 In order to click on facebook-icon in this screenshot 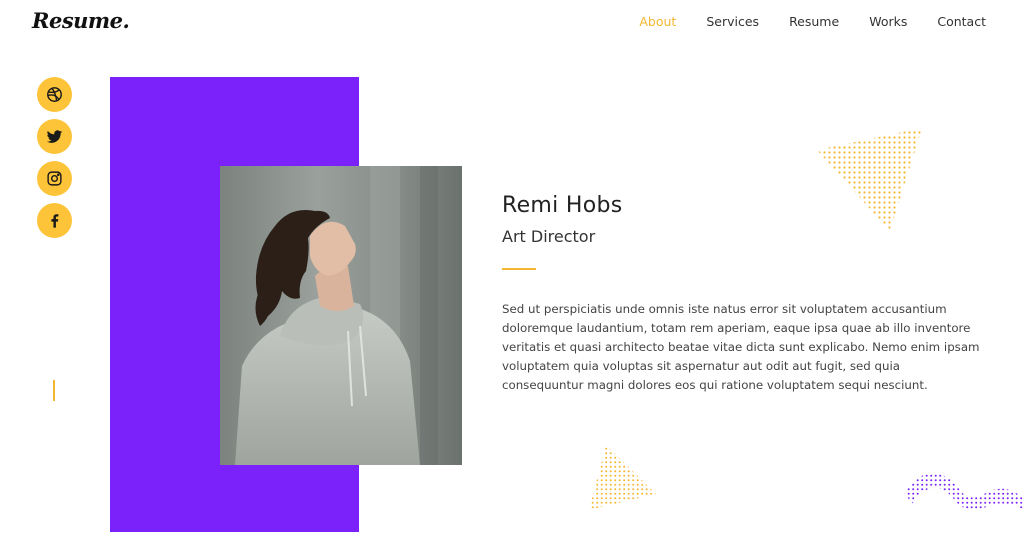, I will do `click(55, 221)`.